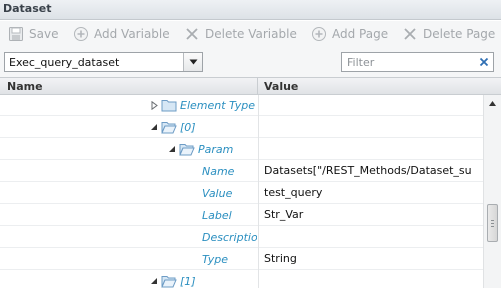 Image resolution: width=501 pixels, height=288 pixels. Describe the element at coordinates (215, 259) in the screenshot. I see `row-name: Type` at that location.